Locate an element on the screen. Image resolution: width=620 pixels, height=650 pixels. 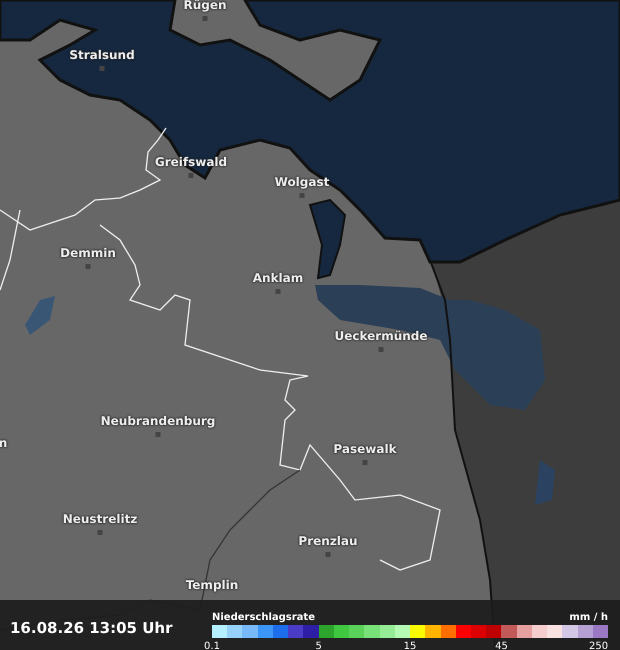
place-label: Wolgast is located at coordinates (302, 182).